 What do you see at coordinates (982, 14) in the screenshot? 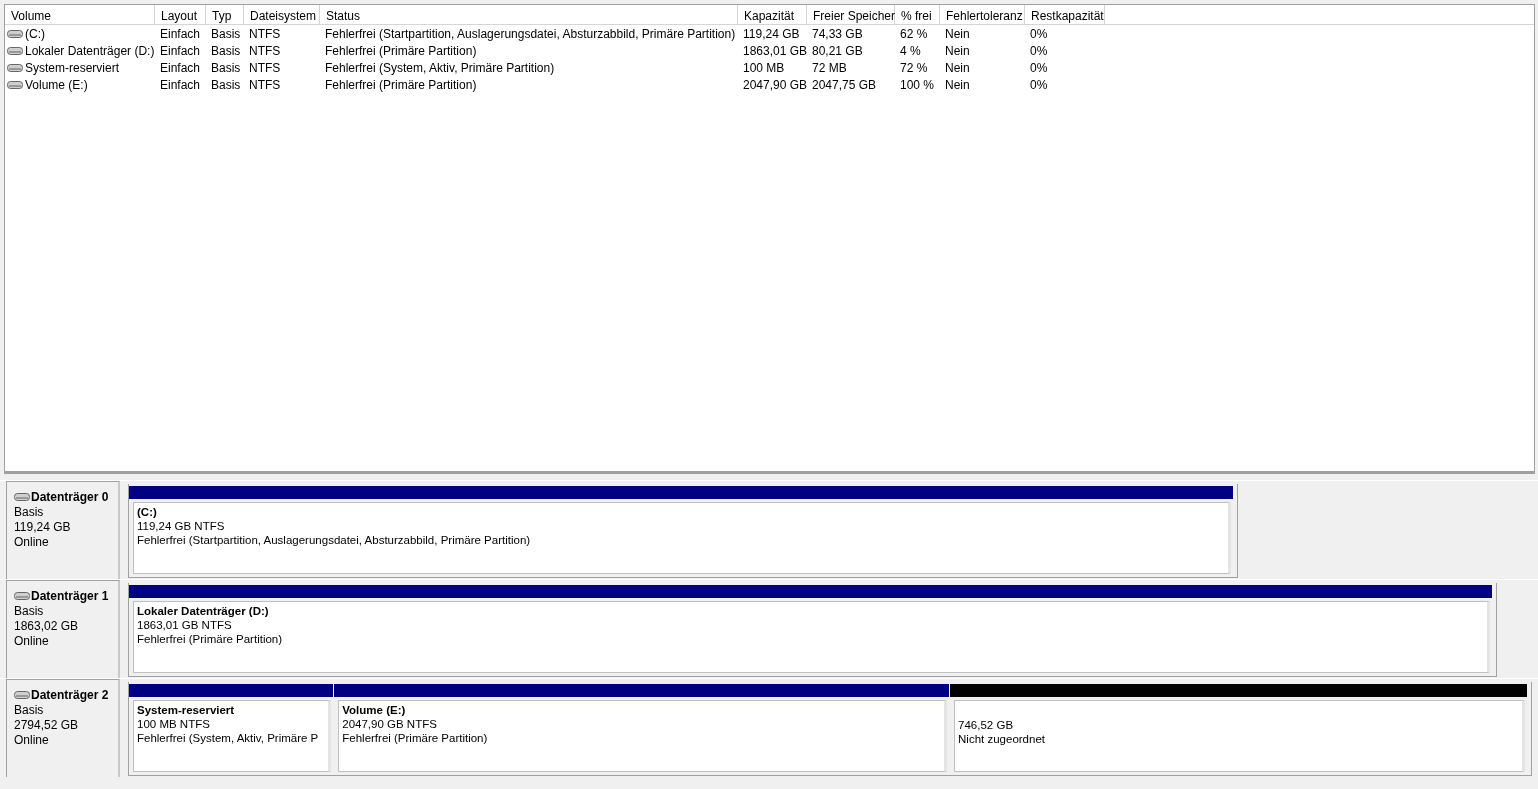
I see `column-header: Fehlertoleranz` at bounding box center [982, 14].